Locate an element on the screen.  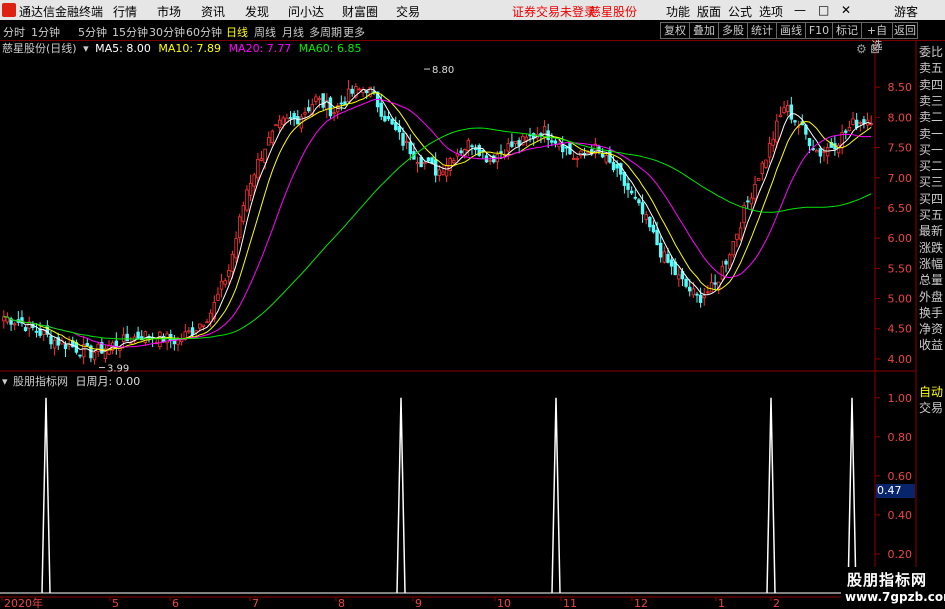
panel-toggle-icon: ⊠ is located at coordinates (875, 49).